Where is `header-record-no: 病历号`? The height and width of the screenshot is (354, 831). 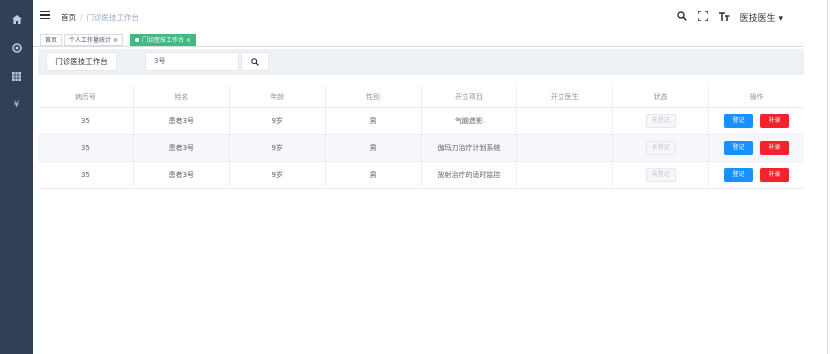
header-record-no: 病历号 is located at coordinates (86, 96).